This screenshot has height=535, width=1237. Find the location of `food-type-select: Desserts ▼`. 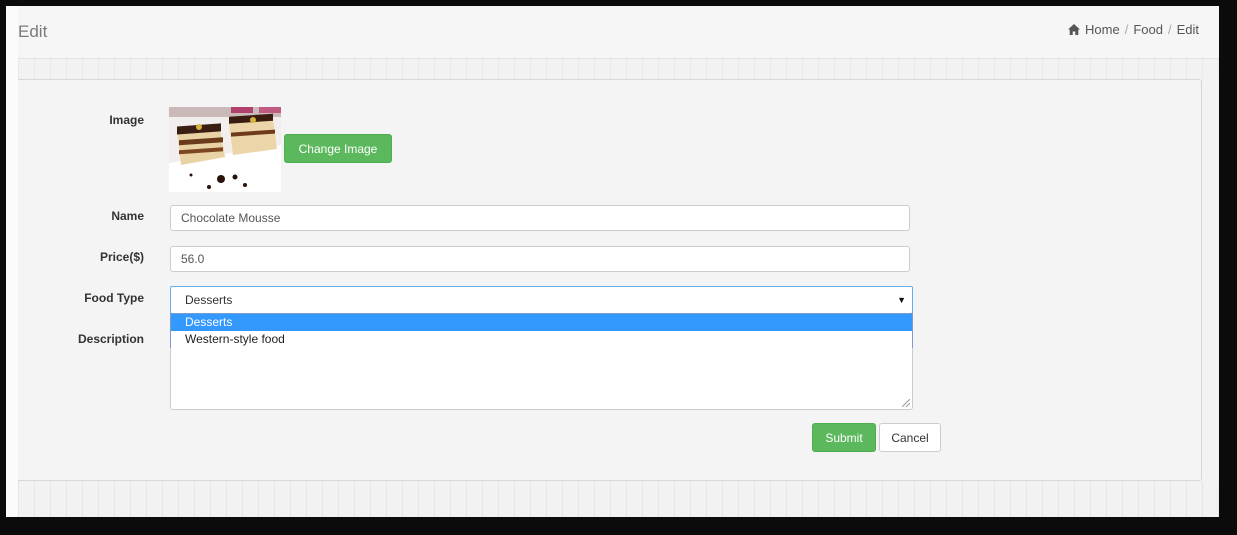

food-type-select: Desserts ▼ is located at coordinates (541, 300).